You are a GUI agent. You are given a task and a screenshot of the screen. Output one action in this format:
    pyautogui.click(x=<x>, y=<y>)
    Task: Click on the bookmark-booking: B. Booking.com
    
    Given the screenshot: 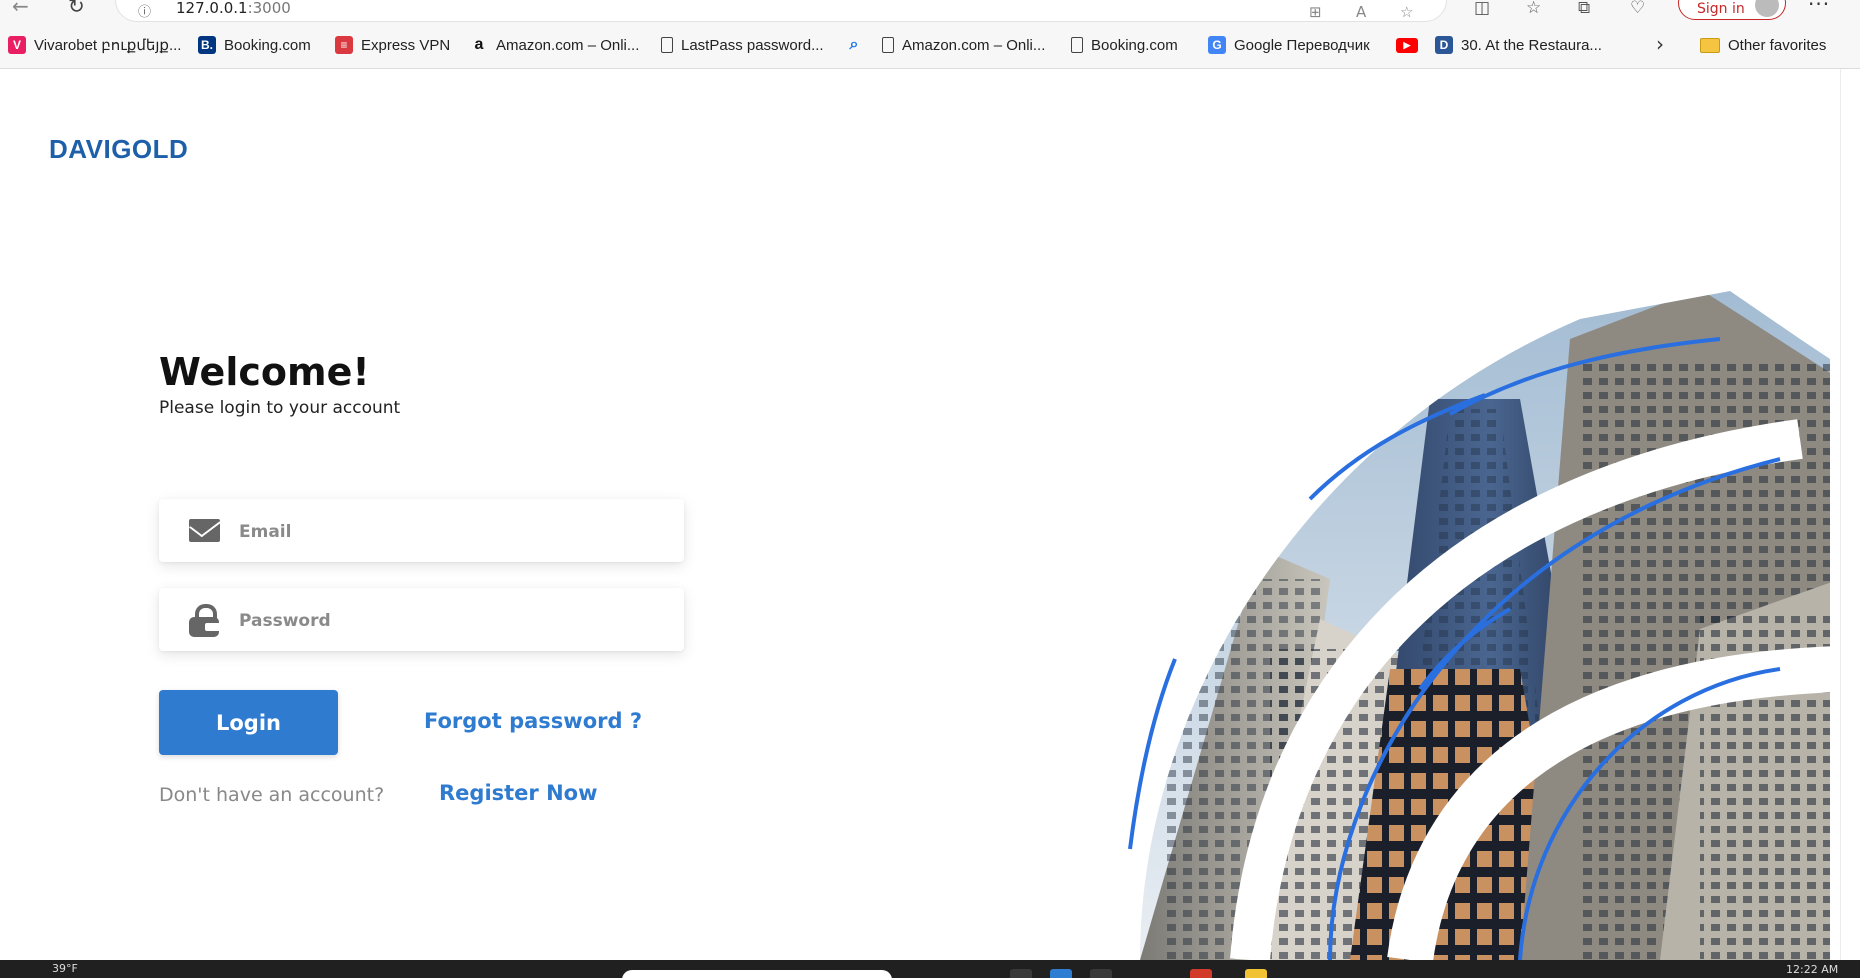 What is the action you would take?
    pyautogui.click(x=254, y=45)
    